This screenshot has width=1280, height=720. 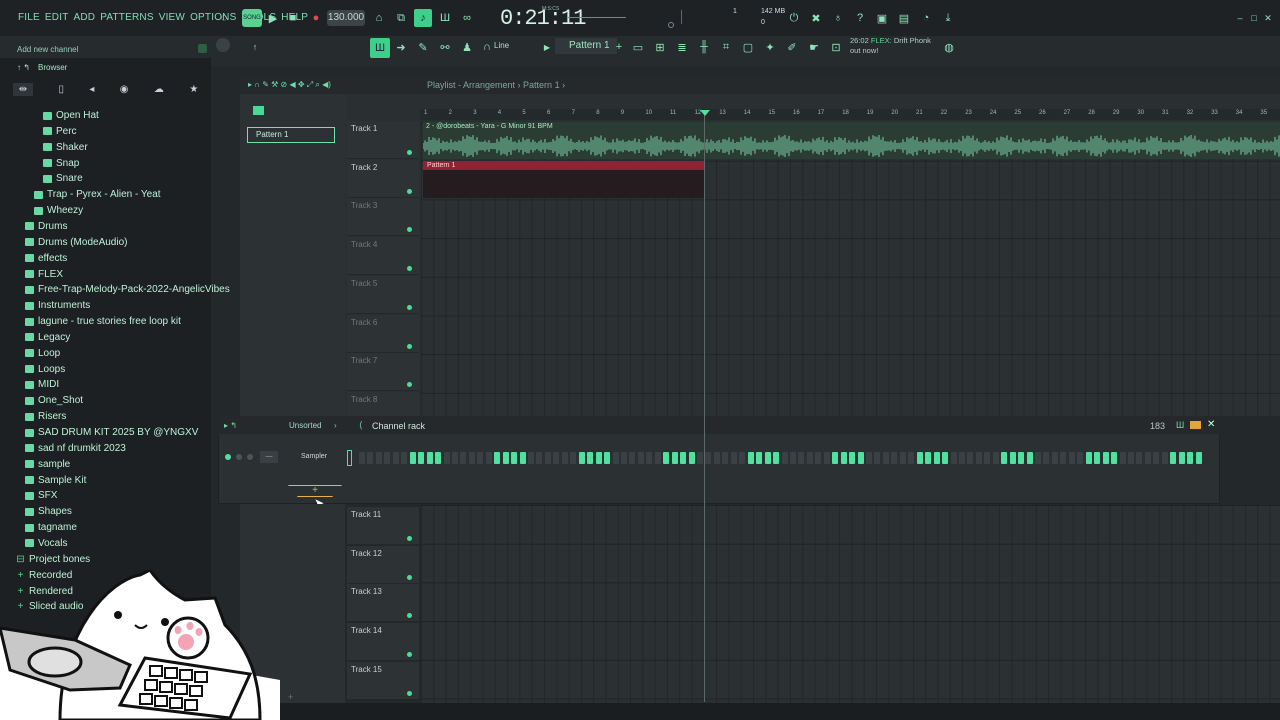 What do you see at coordinates (71, 115) in the screenshot?
I see `browser-item: Open Hat` at bounding box center [71, 115].